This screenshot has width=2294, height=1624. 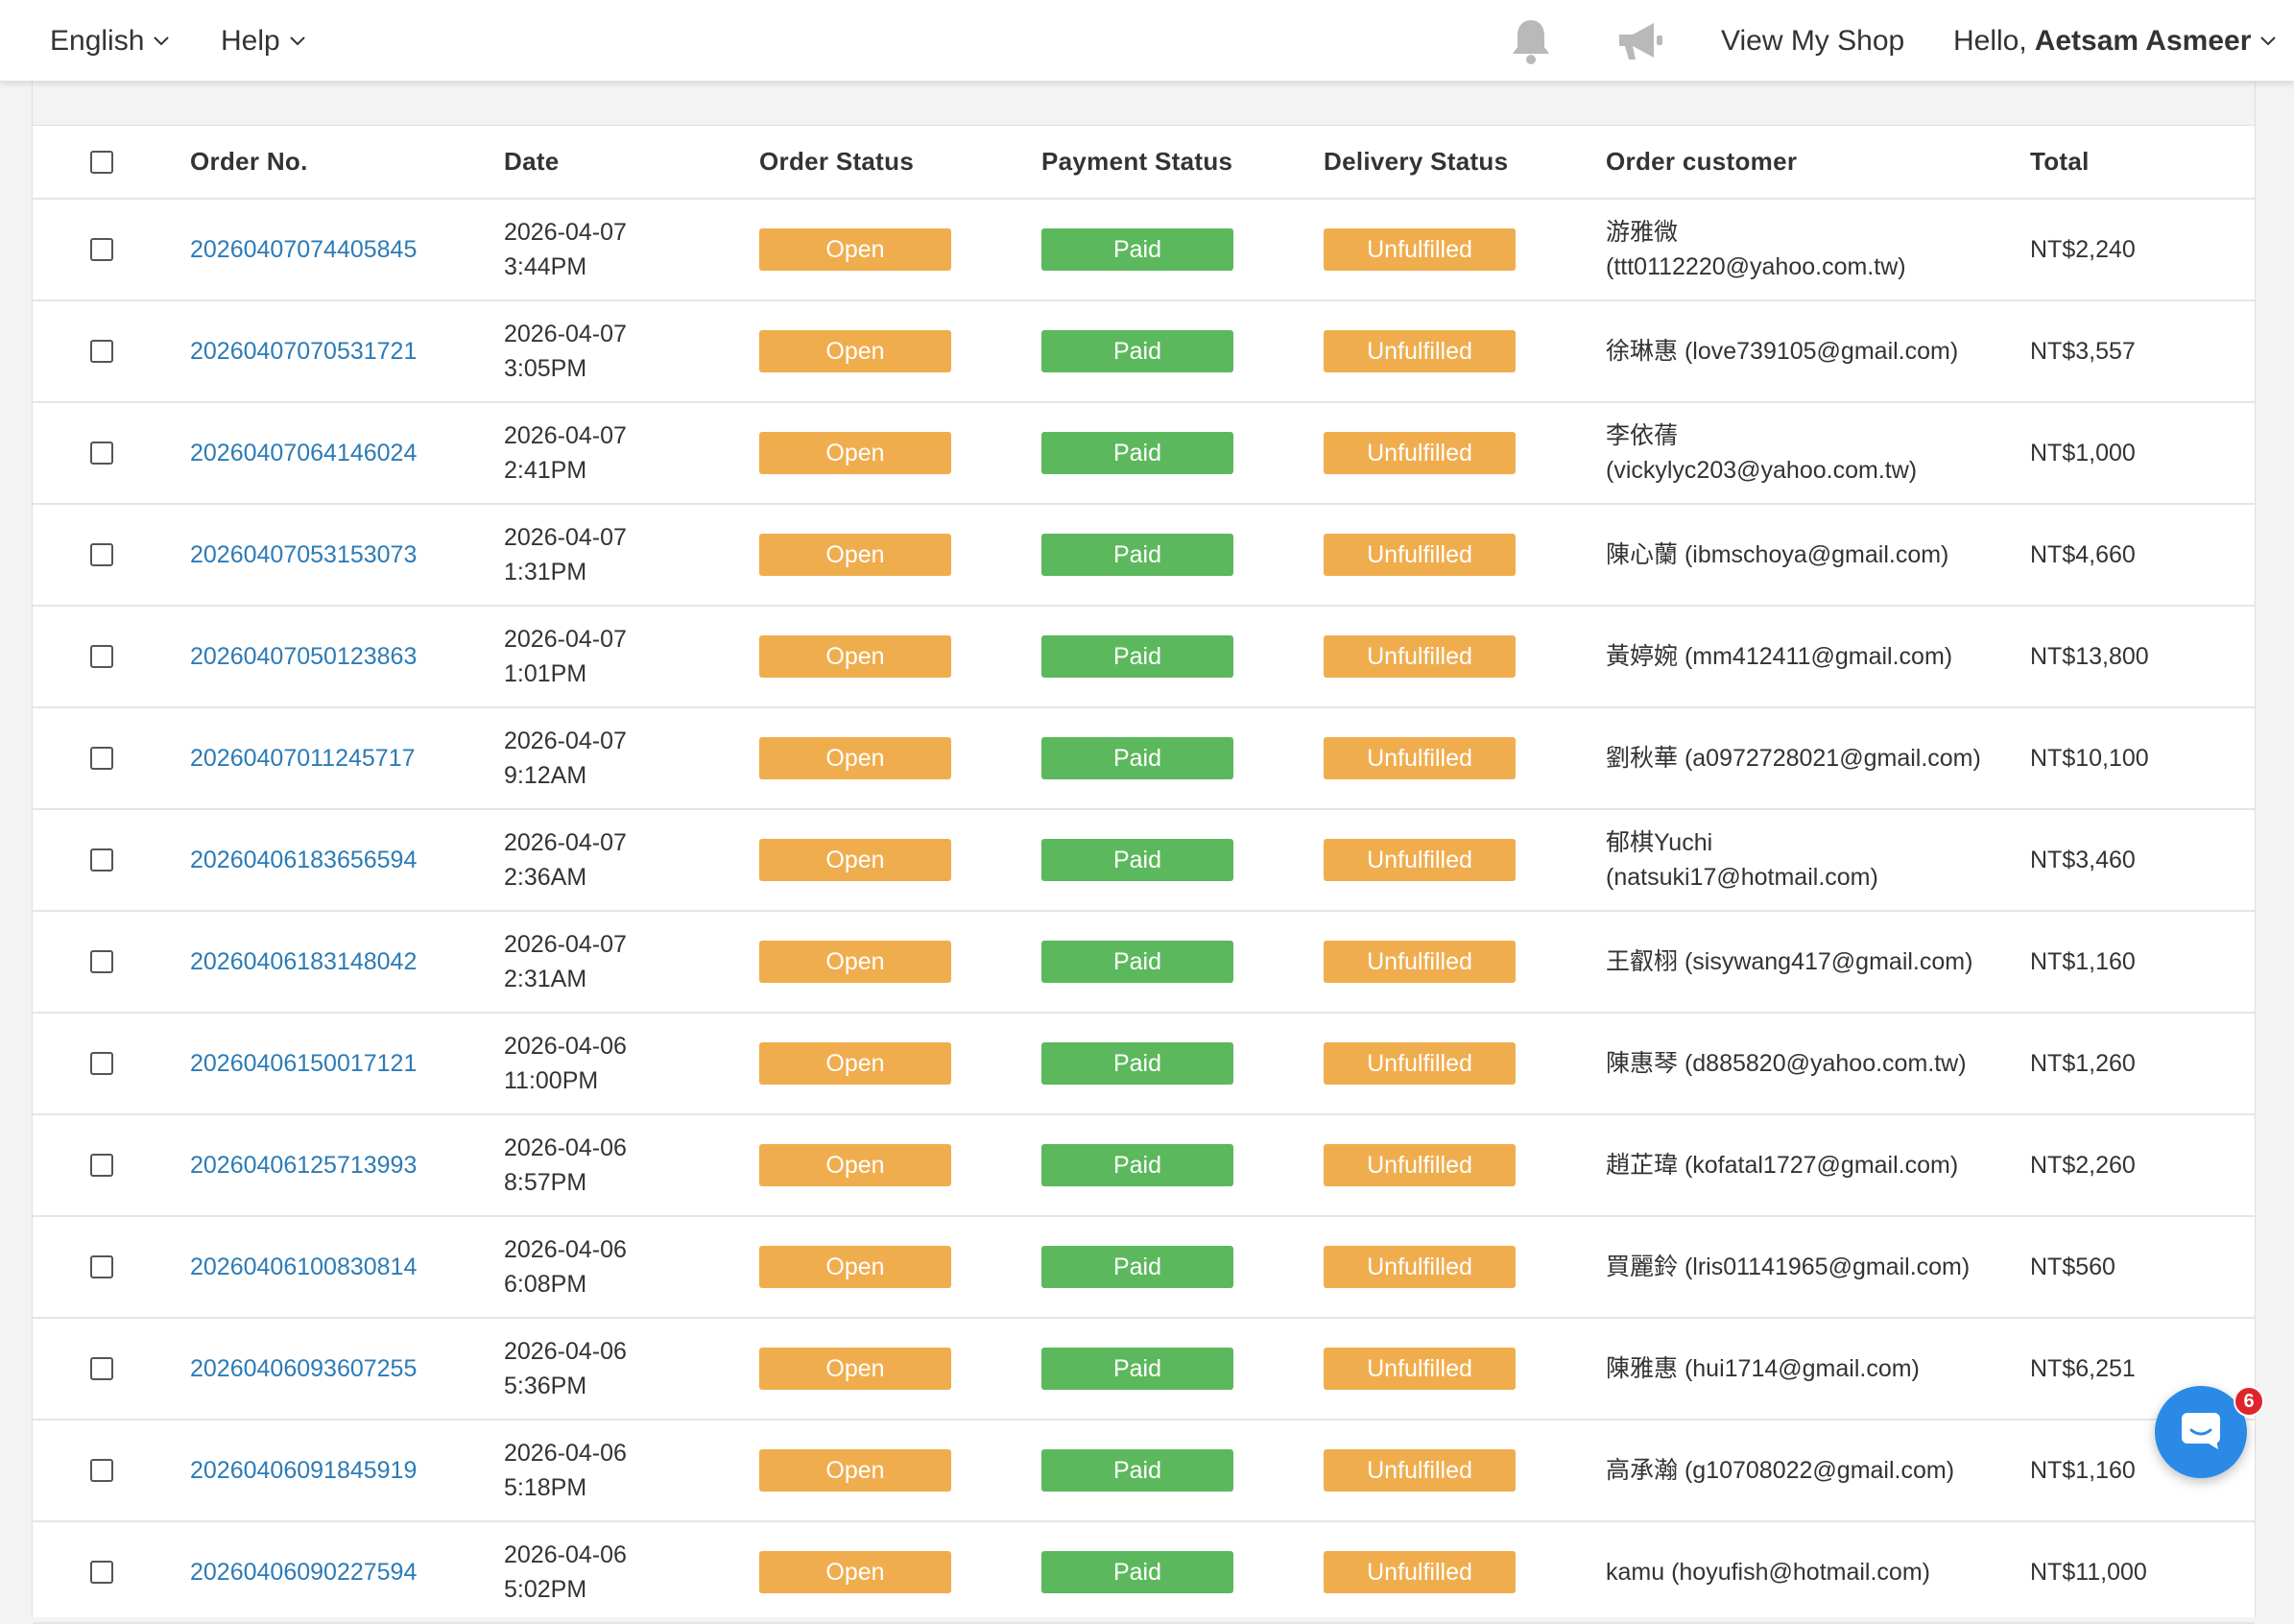 What do you see at coordinates (303, 758) in the screenshot?
I see `order-number-link: 20260407011245717` at bounding box center [303, 758].